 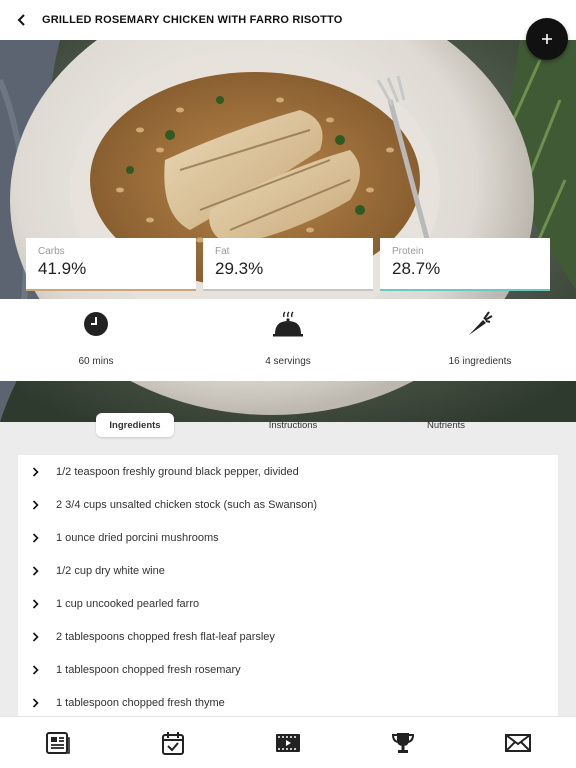 What do you see at coordinates (96, 340) in the screenshot?
I see `stat-time: 60 mins` at bounding box center [96, 340].